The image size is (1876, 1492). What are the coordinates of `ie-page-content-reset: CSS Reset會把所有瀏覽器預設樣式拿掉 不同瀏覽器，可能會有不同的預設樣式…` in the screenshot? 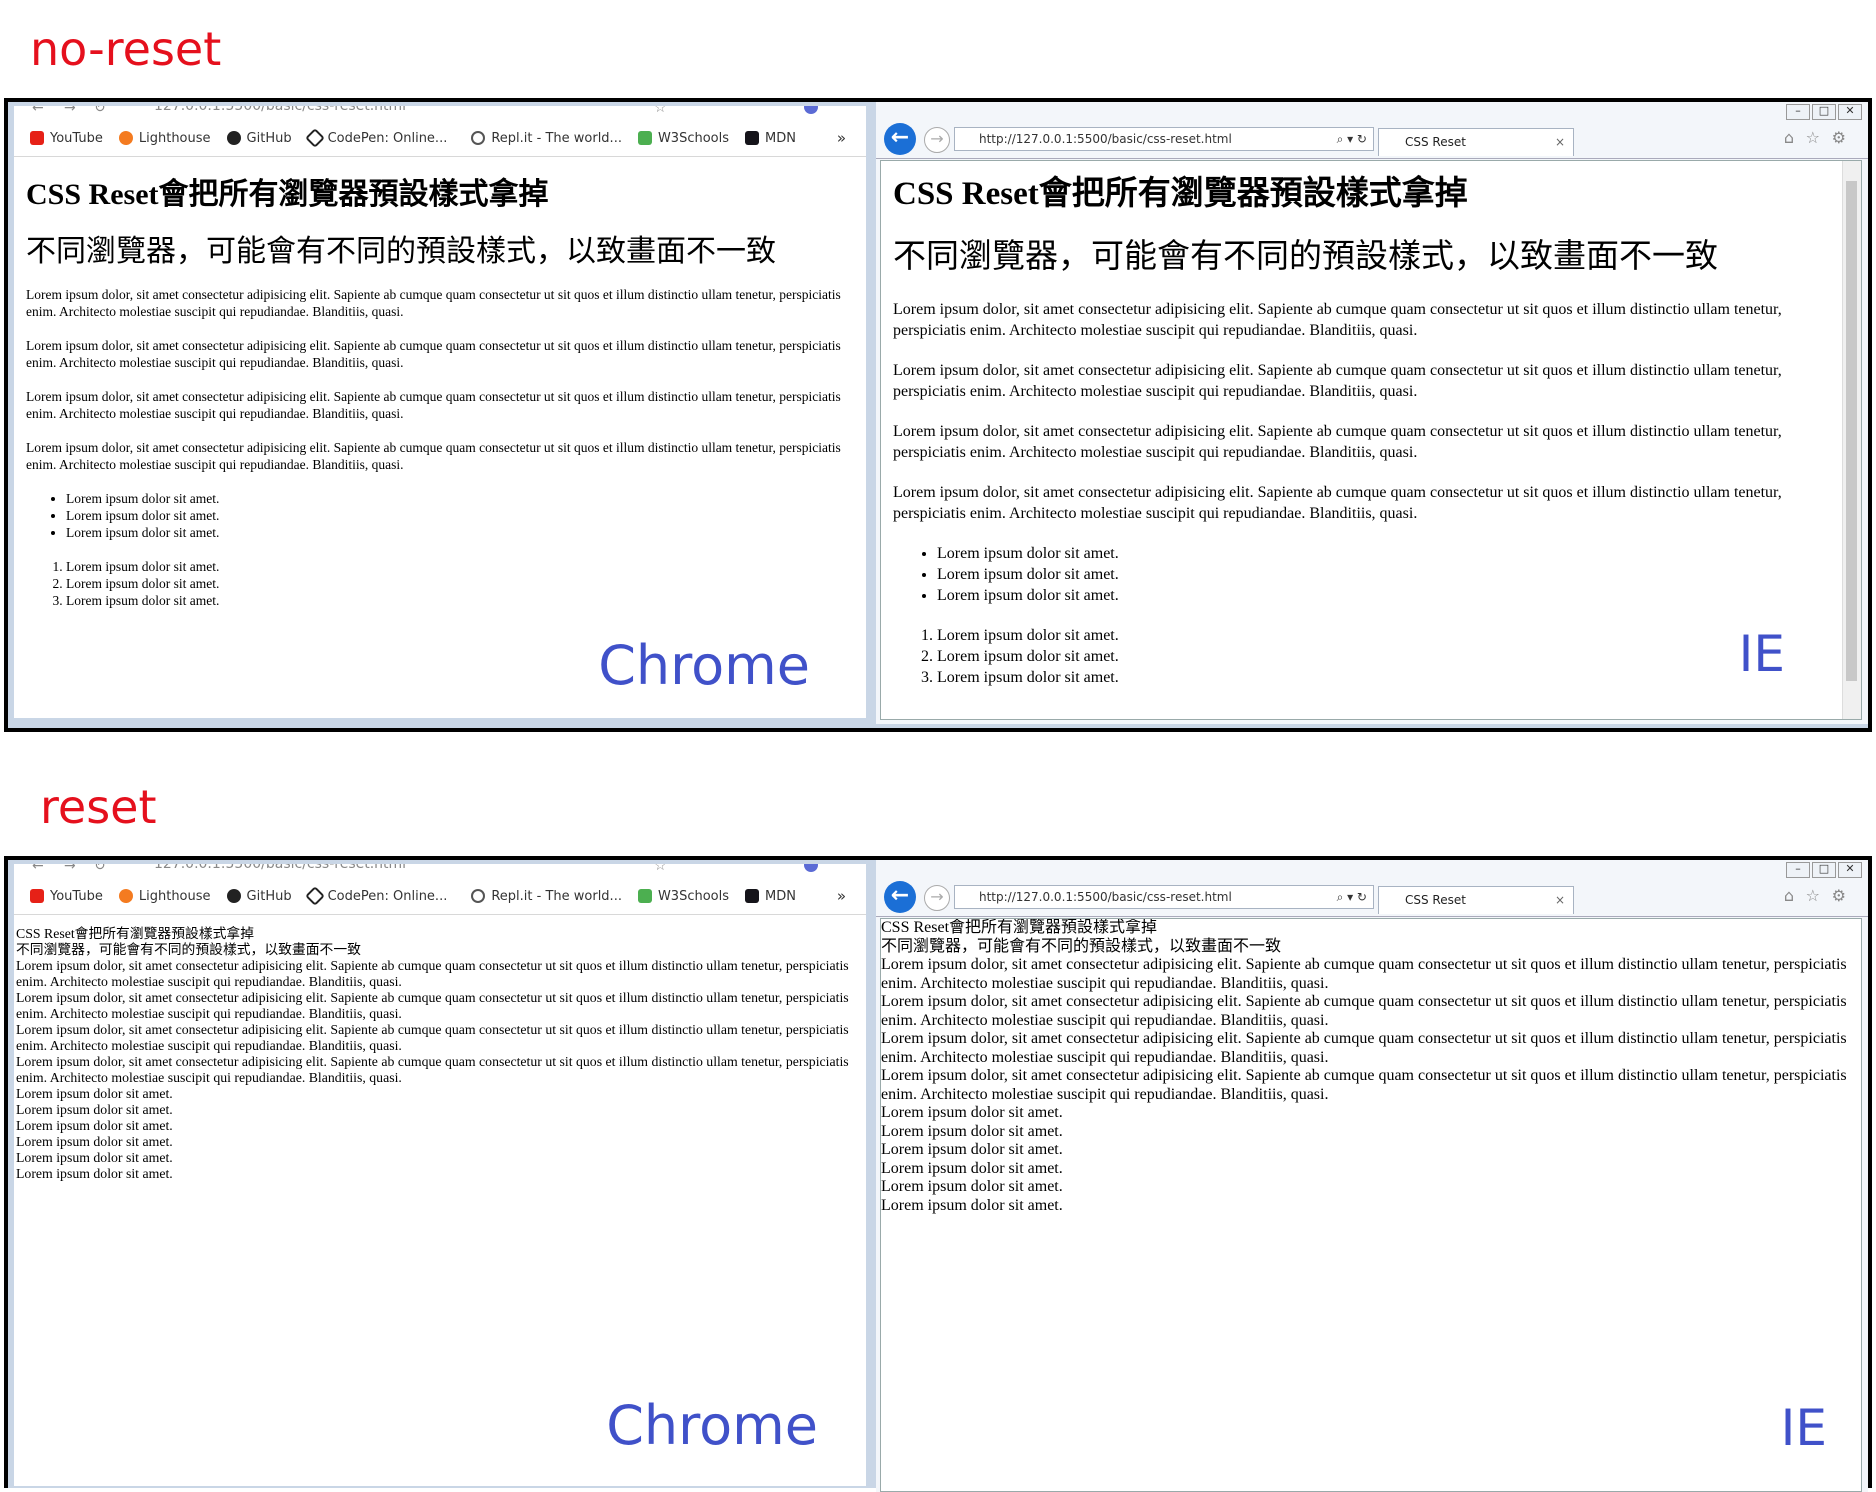 It's located at (1371, 1067).